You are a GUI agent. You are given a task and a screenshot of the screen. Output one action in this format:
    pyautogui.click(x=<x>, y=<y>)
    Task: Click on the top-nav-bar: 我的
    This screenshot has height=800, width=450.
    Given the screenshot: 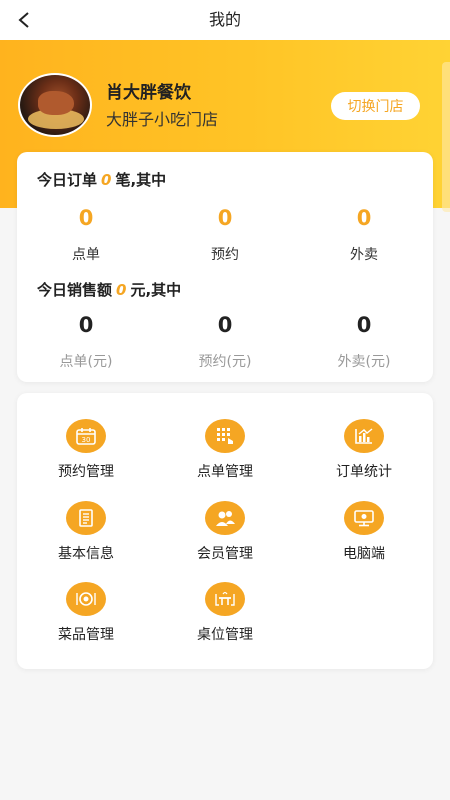 What is the action you would take?
    pyautogui.click(x=225, y=20)
    